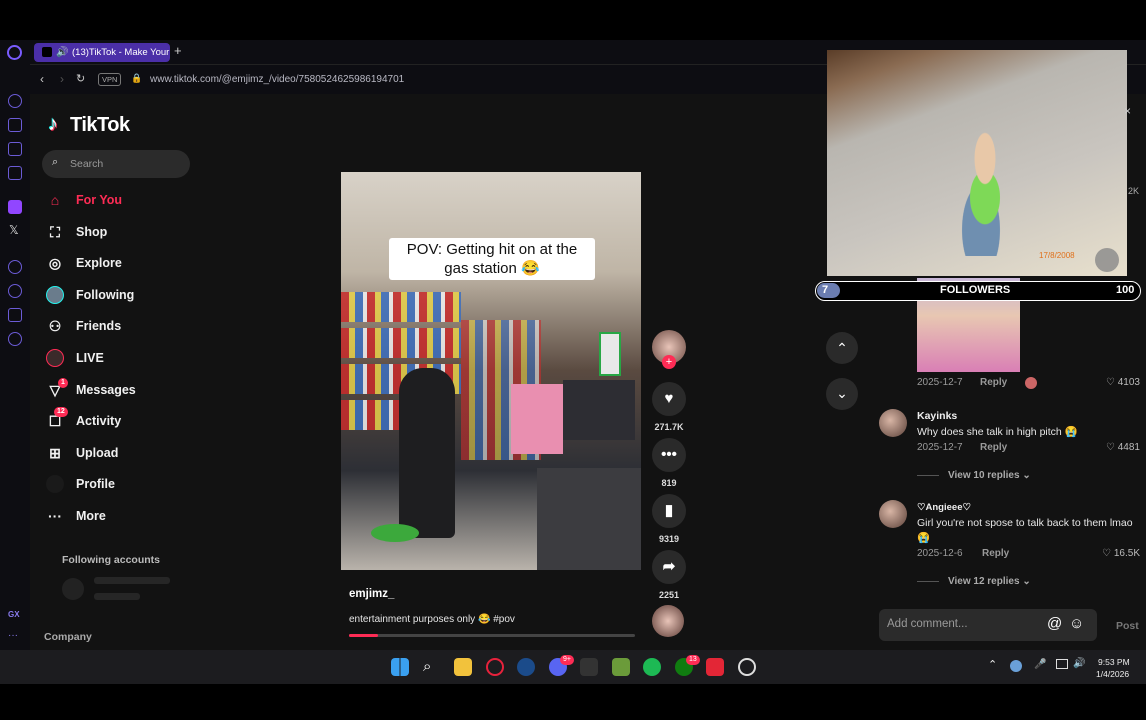 This screenshot has height=720, width=1146. What do you see at coordinates (928, 581) in the screenshot?
I see `divider-line` at bounding box center [928, 581].